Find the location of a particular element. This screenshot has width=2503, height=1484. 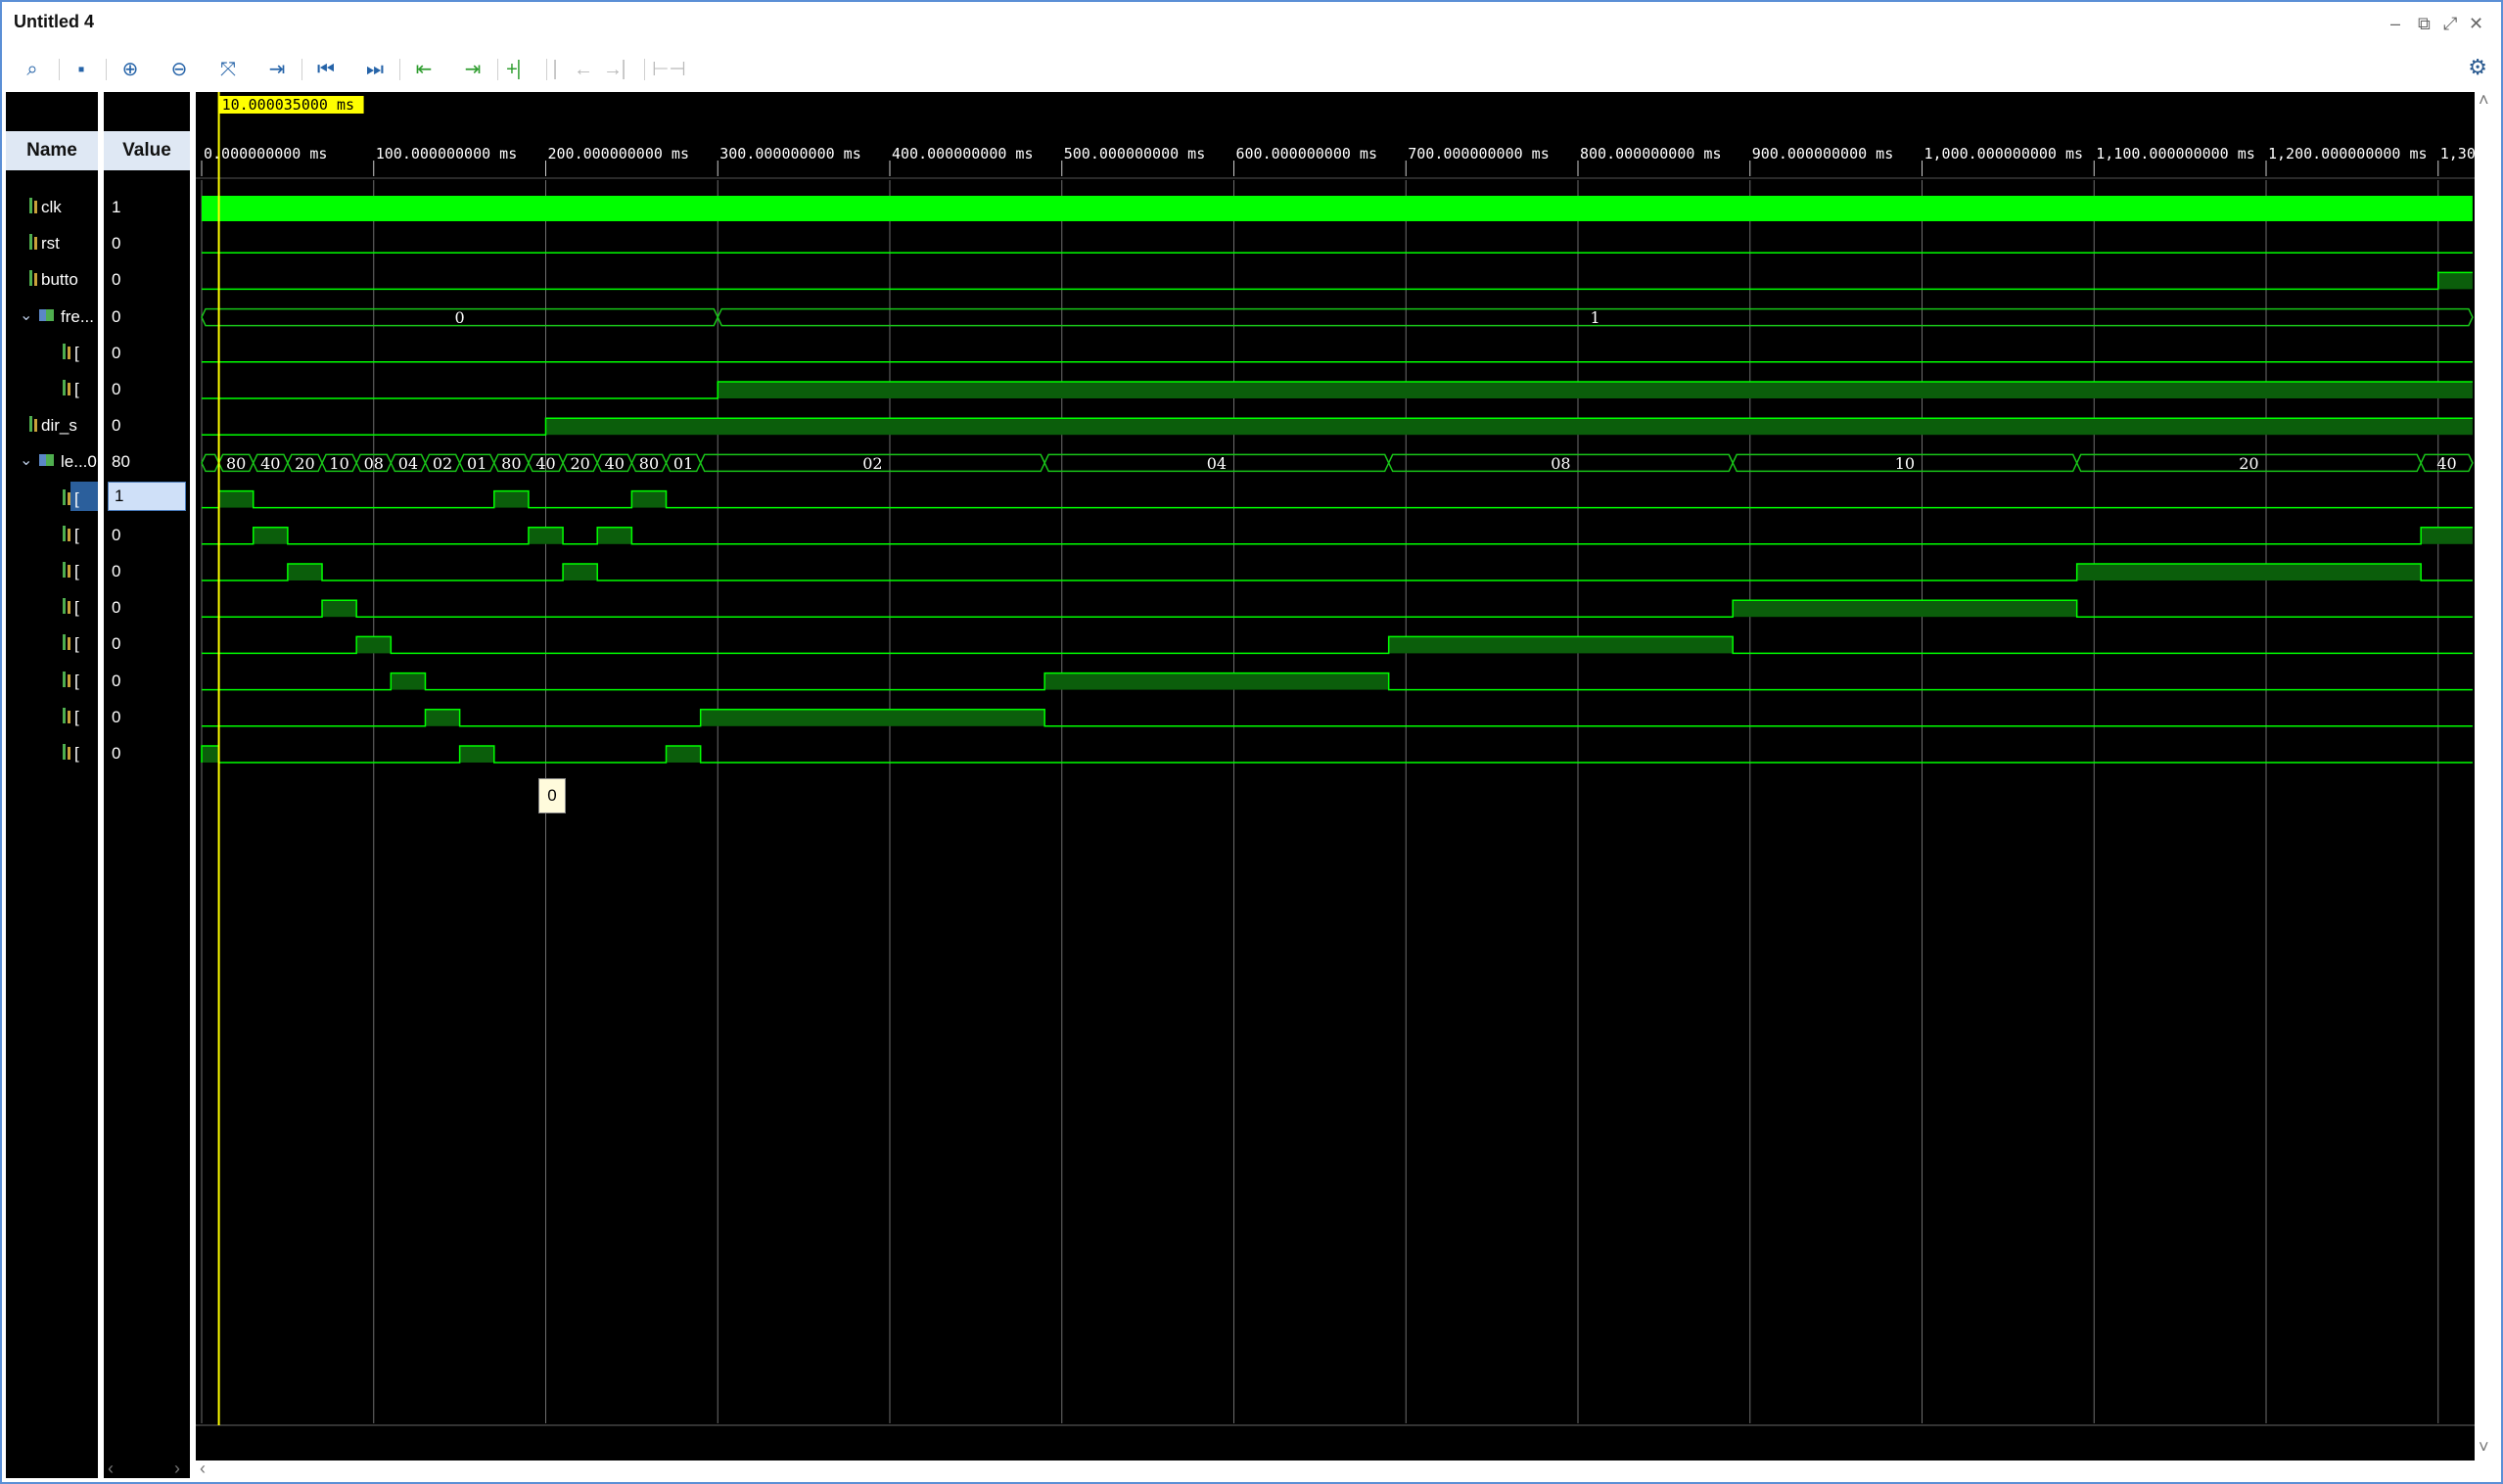

previous-transition-icon: ⇤ is located at coordinates (424, 69).